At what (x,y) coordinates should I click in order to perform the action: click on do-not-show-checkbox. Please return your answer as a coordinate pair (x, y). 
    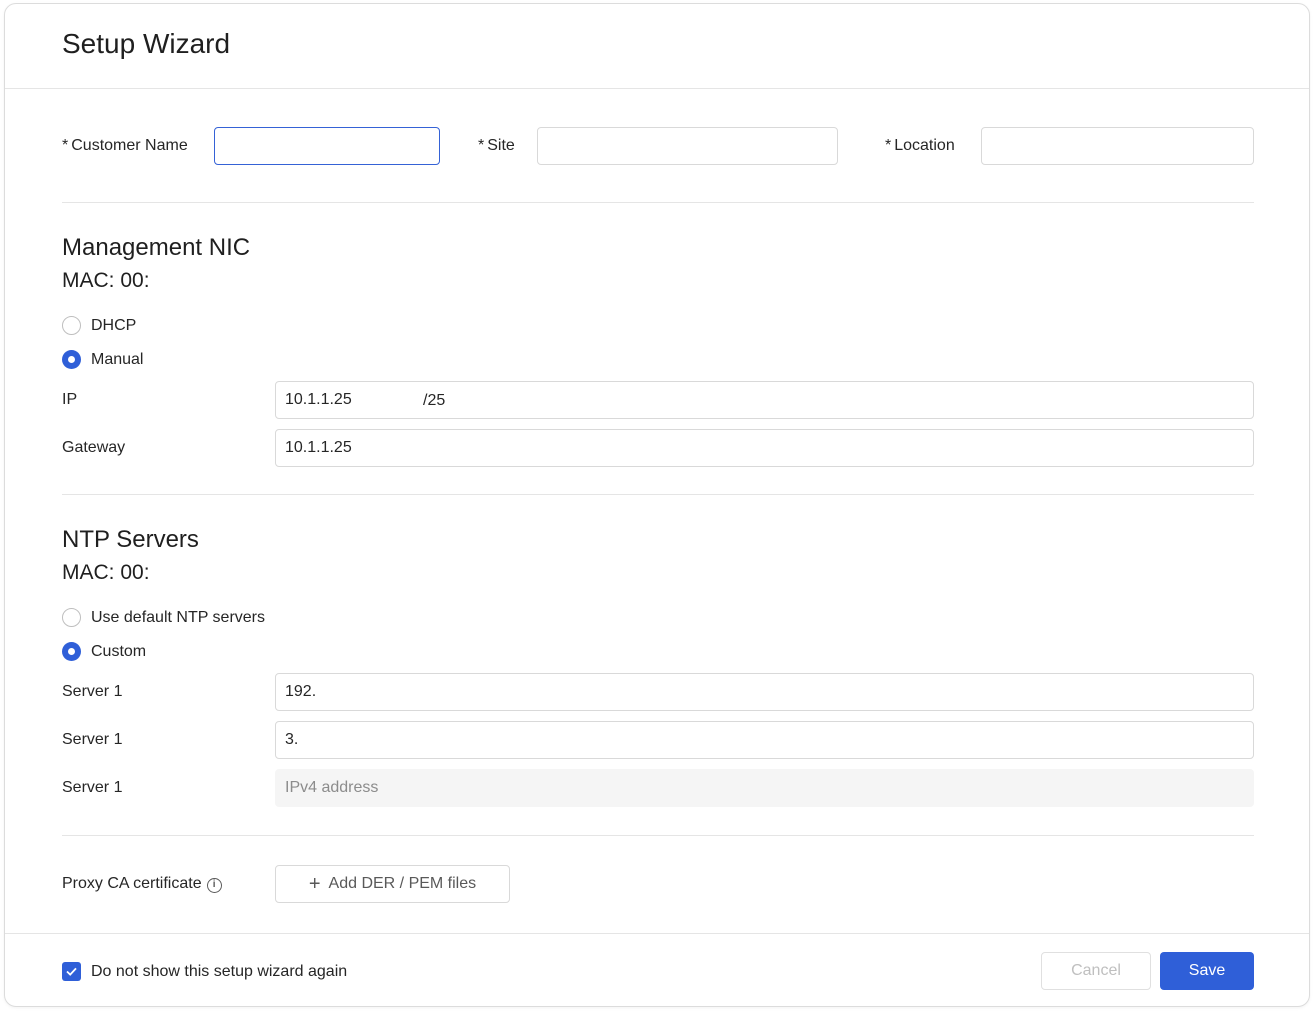
    Looking at the image, I should click on (71, 971).